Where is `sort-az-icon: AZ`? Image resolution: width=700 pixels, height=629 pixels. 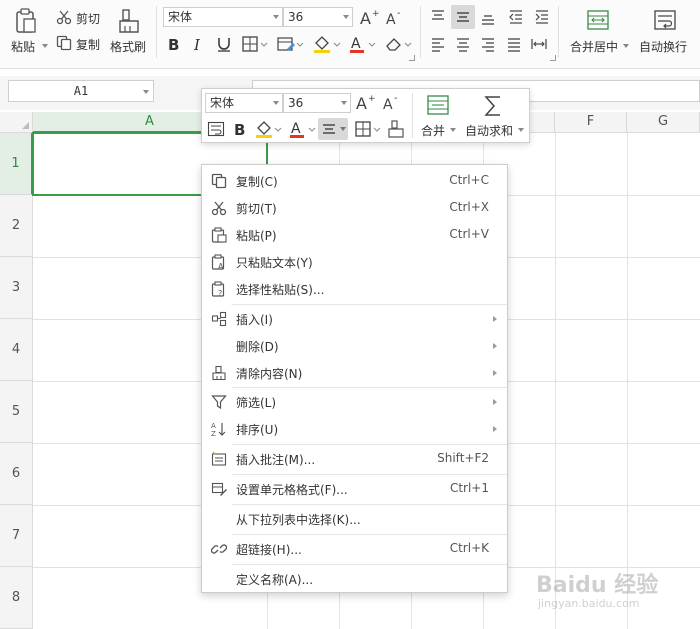
sort-az-icon: AZ is located at coordinates (218, 429).